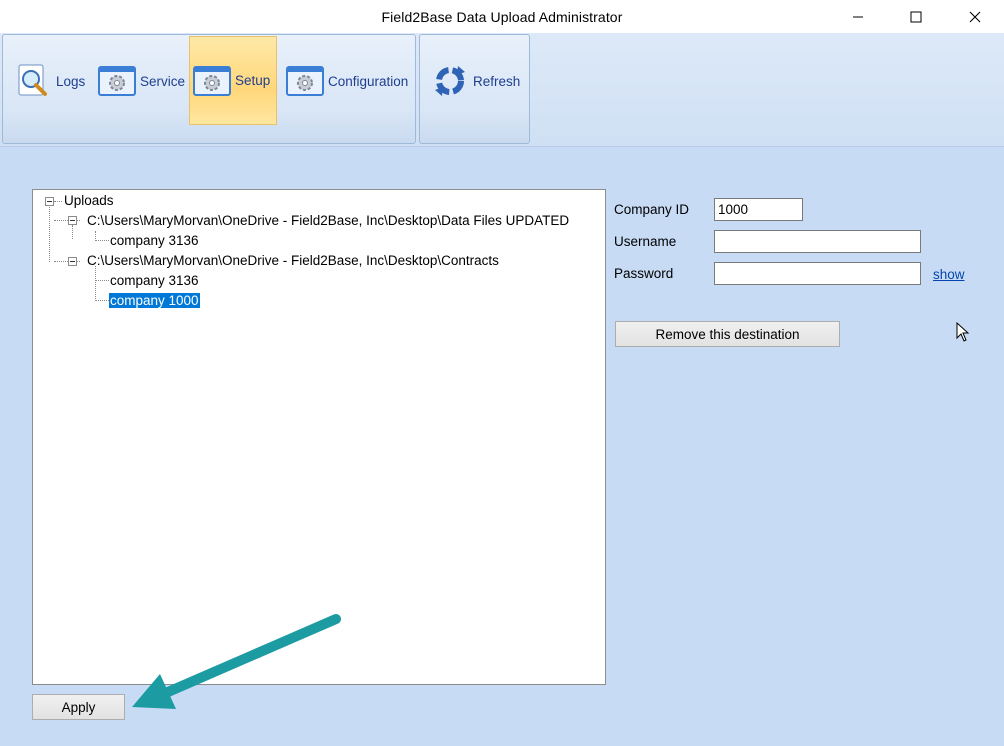  Describe the element at coordinates (644, 273) in the screenshot. I see `password-label: Password` at that location.